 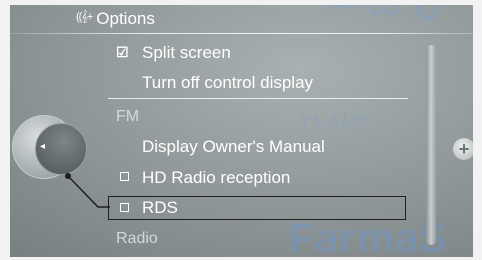 What do you see at coordinates (5, 130) in the screenshot?
I see `frame-left` at bounding box center [5, 130].